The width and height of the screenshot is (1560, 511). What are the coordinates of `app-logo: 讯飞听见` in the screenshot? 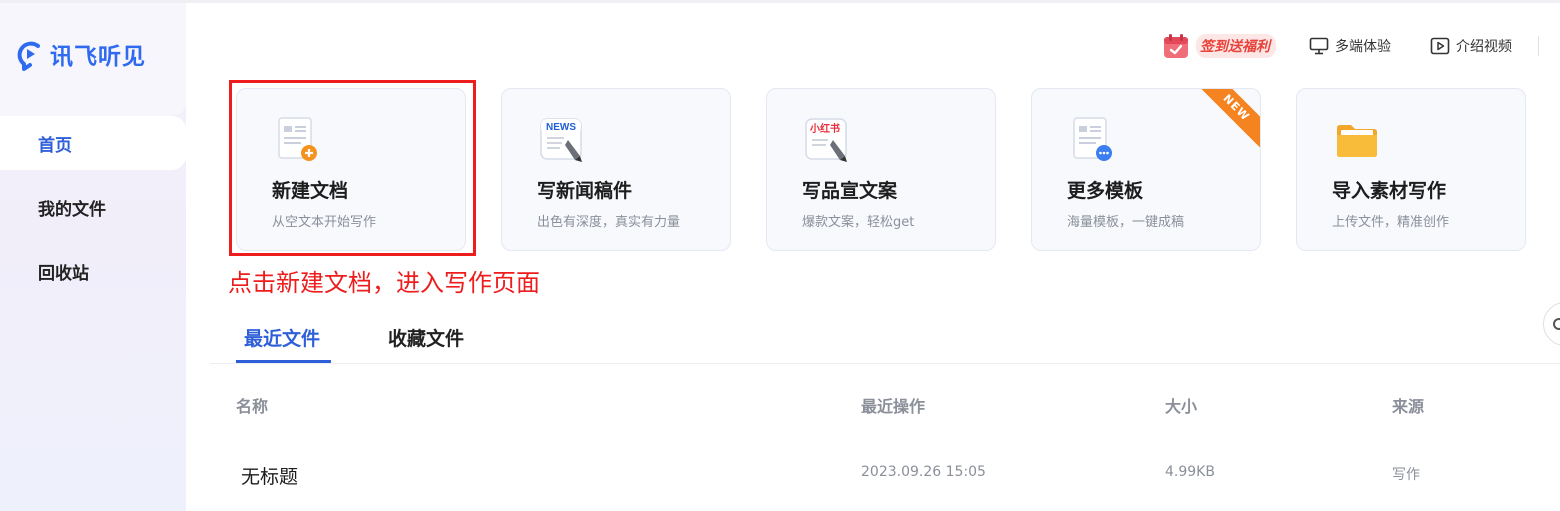 It's located at (81, 54).